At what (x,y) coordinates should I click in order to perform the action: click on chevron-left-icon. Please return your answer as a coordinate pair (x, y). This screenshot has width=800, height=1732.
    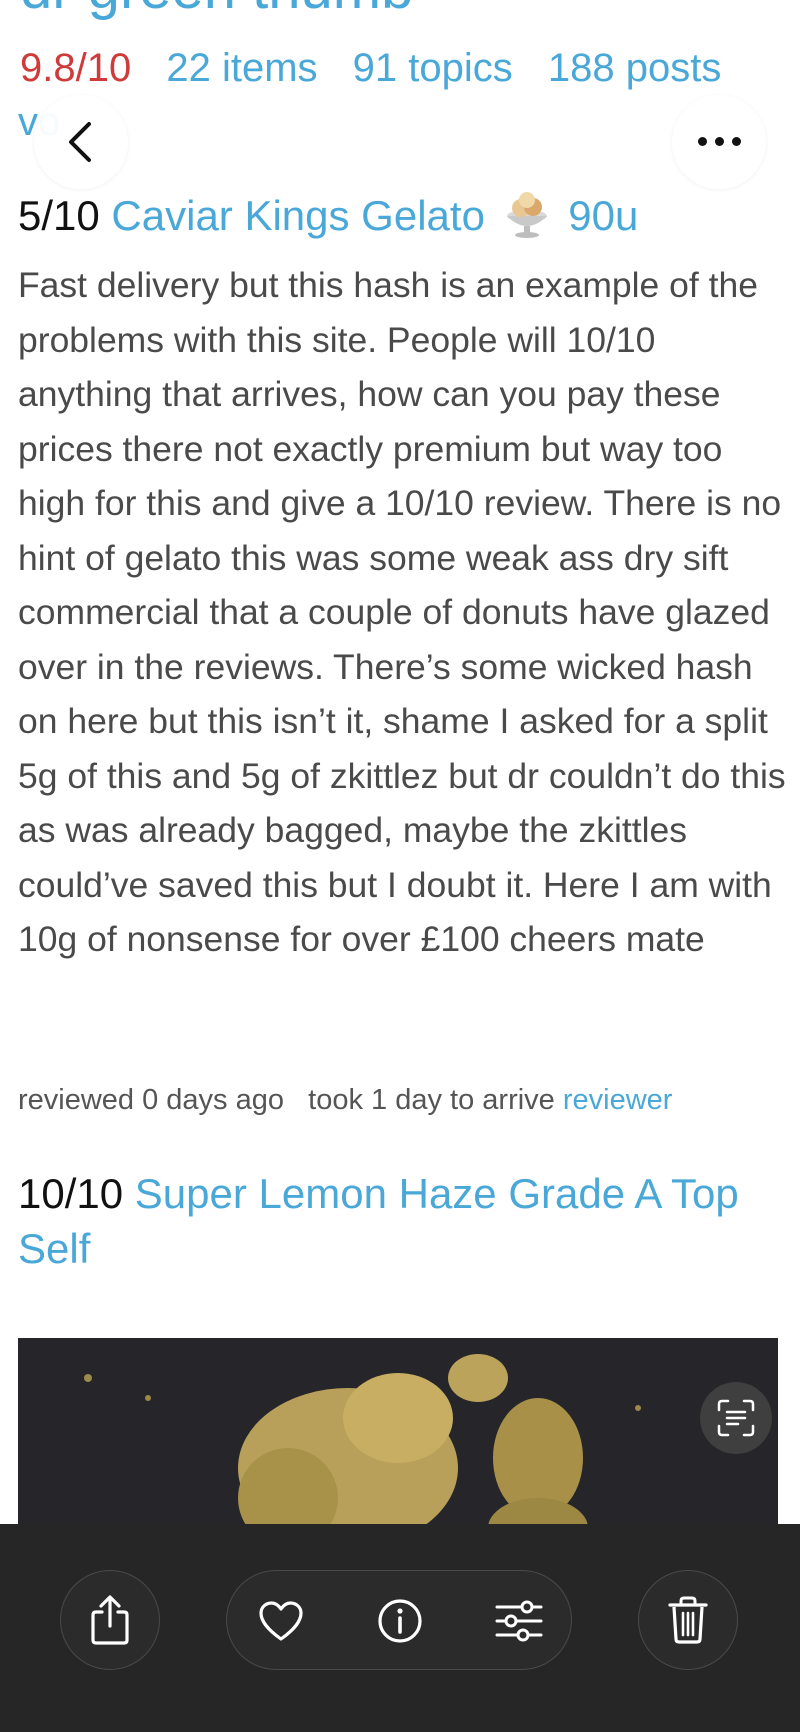
    Looking at the image, I should click on (80, 142).